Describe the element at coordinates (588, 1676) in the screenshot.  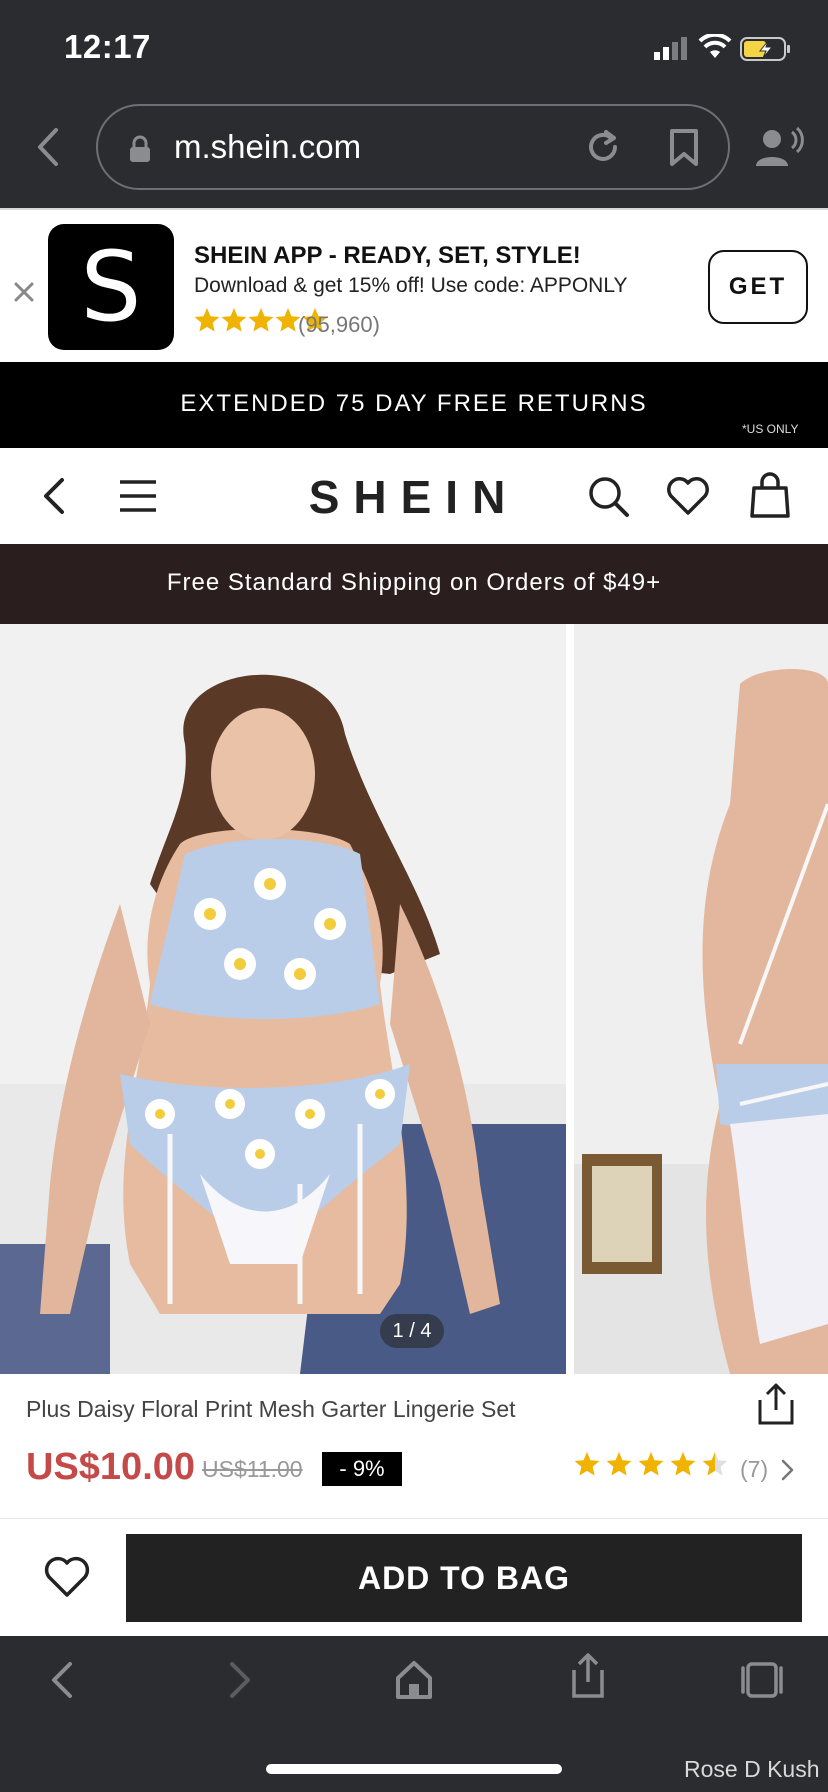
I see `toolbar-share-icon` at that location.